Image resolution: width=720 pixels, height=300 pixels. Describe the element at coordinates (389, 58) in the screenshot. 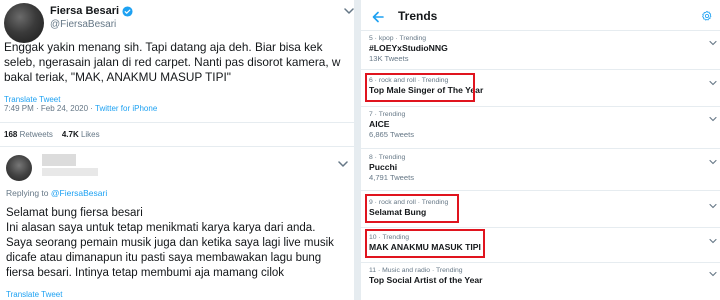

I see `trend-count: 13K Tweets` at that location.